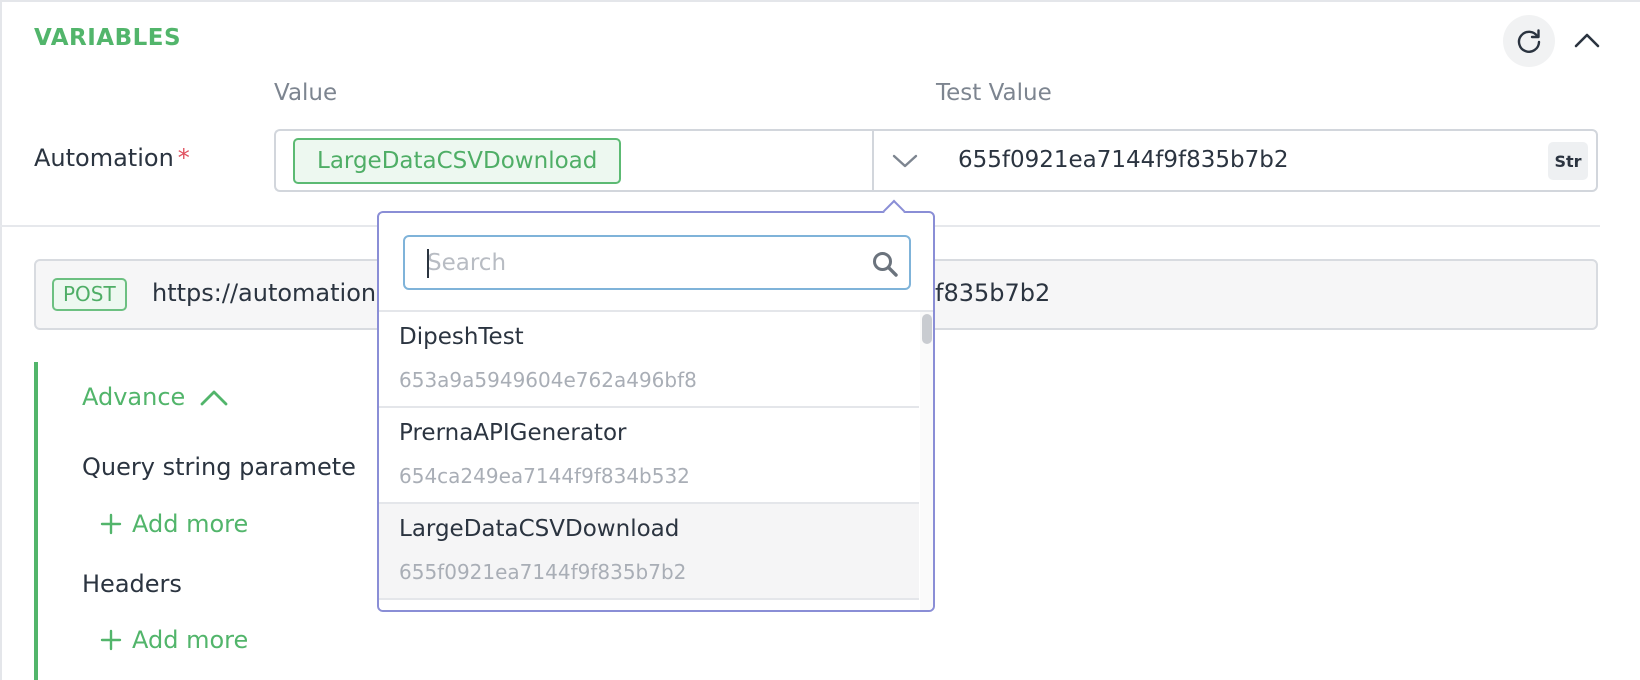 The height and width of the screenshot is (680, 1640). I want to click on item-name: PrernaAPIGenerator, so click(513, 433).